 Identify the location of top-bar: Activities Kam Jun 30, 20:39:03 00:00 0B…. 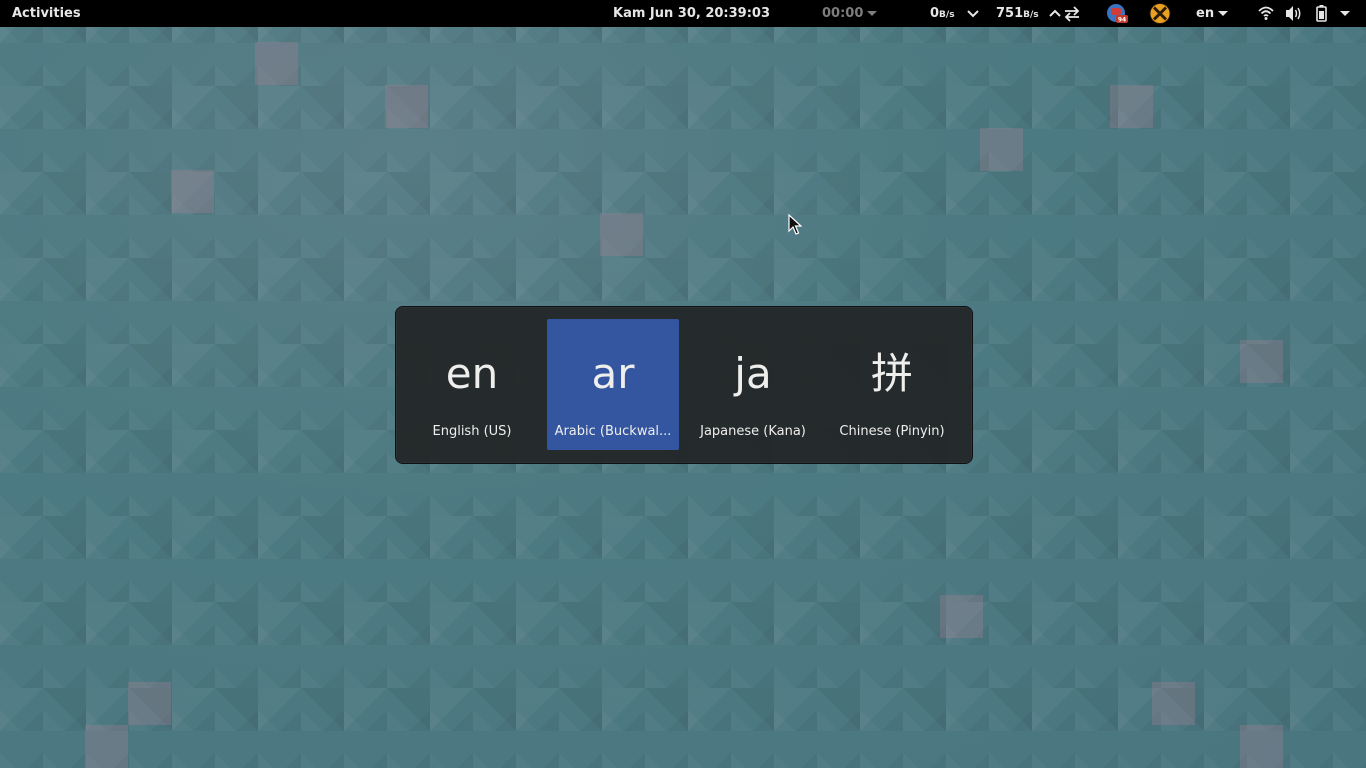
(683, 13).